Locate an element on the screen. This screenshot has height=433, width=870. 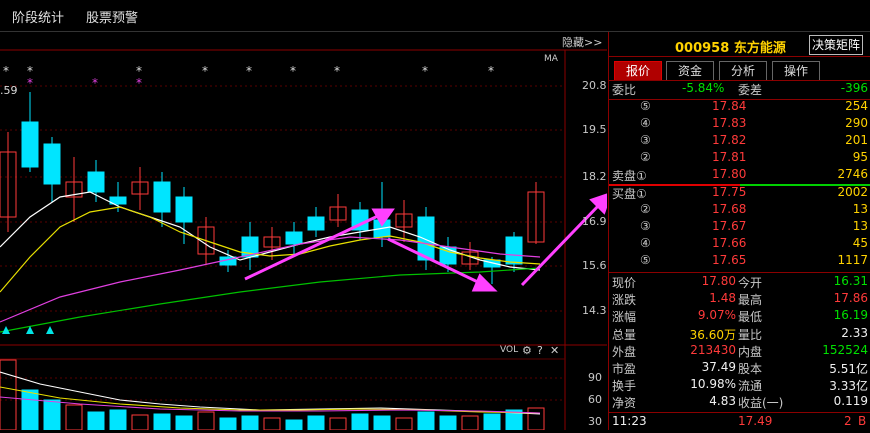
sell-level-row: ④ 17.83 290 is located at coordinates (740, 124).